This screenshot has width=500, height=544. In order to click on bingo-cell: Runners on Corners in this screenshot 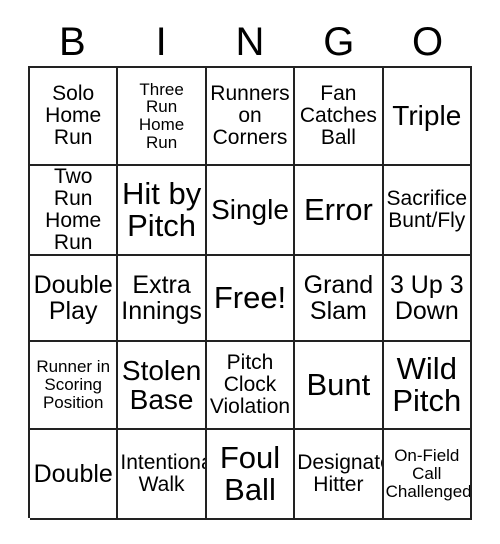, I will do `click(251, 117)`.